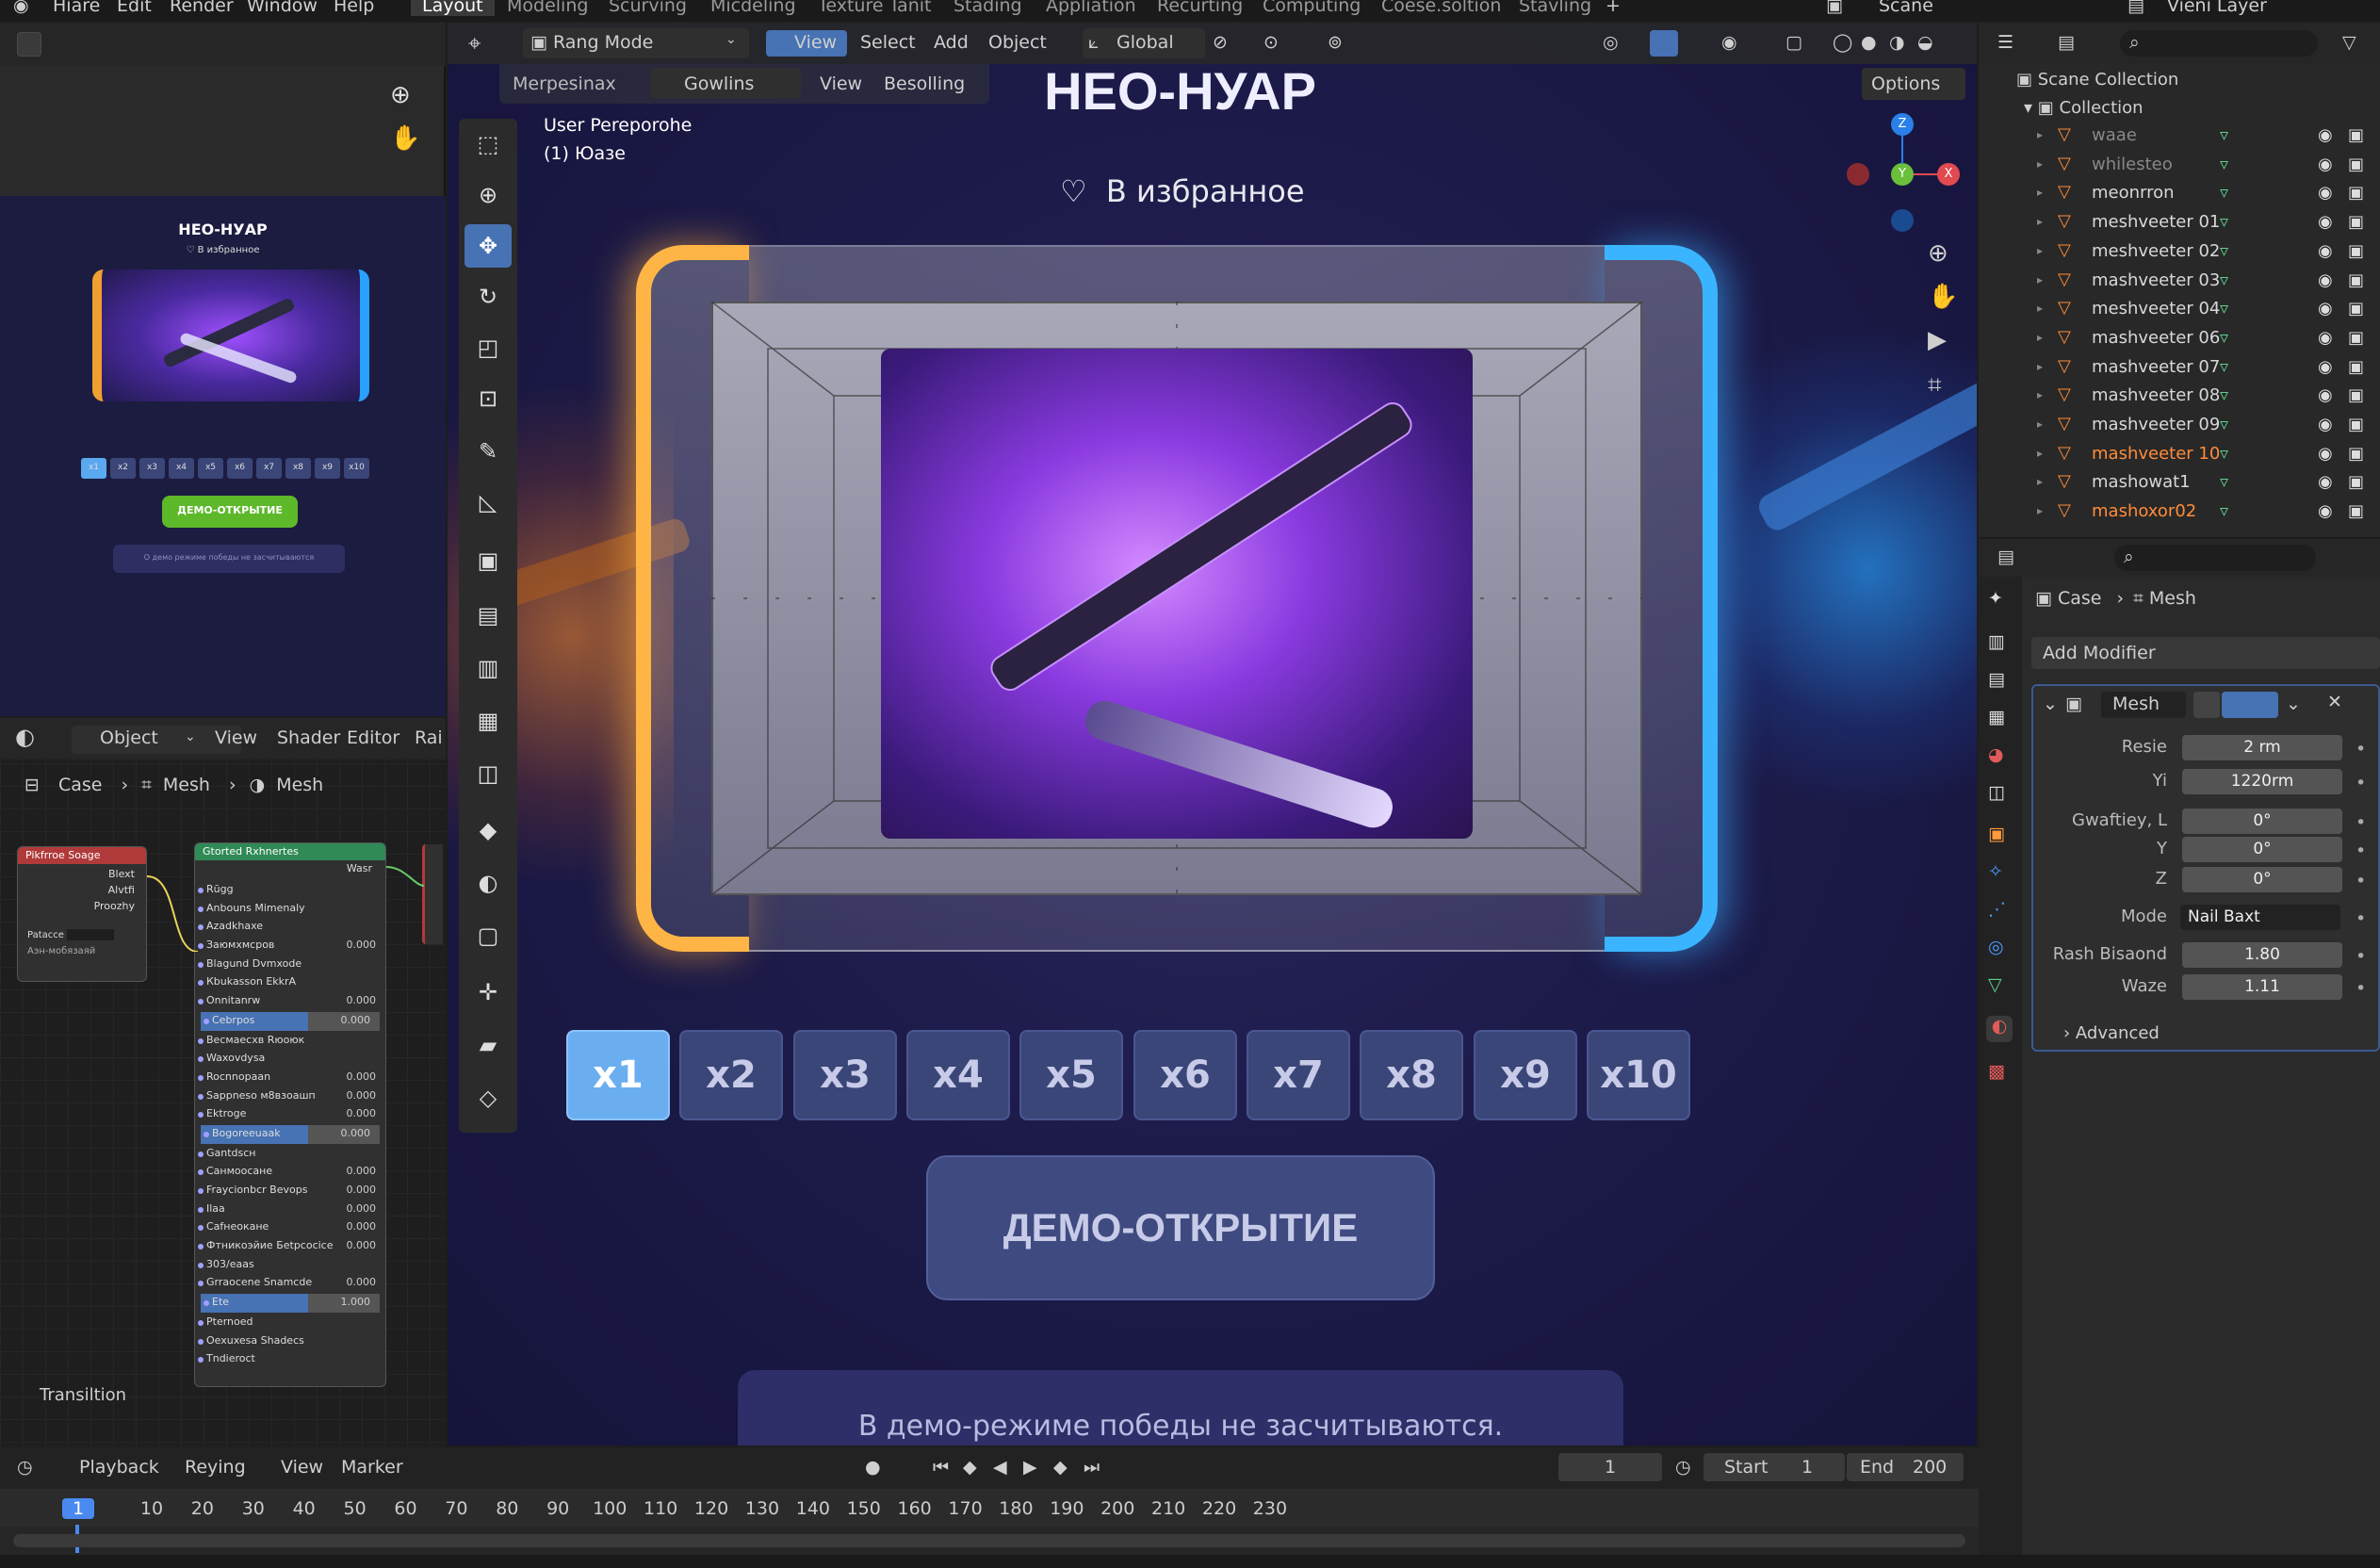  What do you see at coordinates (290, 1173) in the screenshot?
I see `node-socket-row: Caнмоосане 0.000` at bounding box center [290, 1173].